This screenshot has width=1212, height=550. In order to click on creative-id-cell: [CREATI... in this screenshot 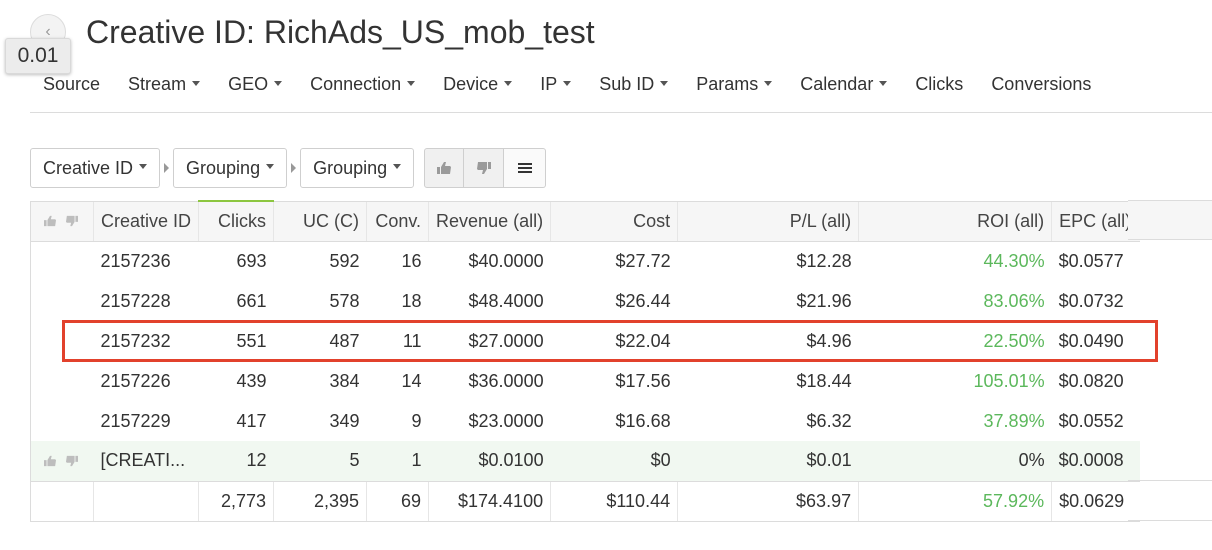, I will do `click(146, 461)`.